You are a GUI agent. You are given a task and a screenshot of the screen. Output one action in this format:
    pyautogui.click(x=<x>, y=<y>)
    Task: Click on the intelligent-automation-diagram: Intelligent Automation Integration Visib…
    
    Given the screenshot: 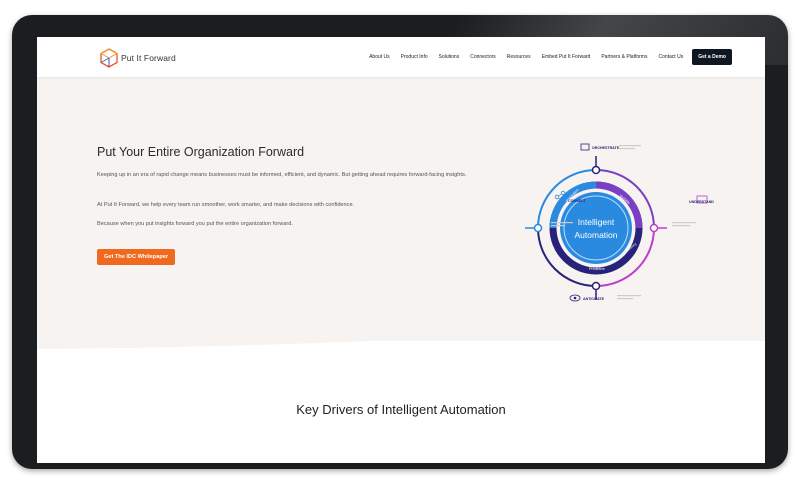 What is the action you would take?
    pyautogui.click(x=619, y=222)
    